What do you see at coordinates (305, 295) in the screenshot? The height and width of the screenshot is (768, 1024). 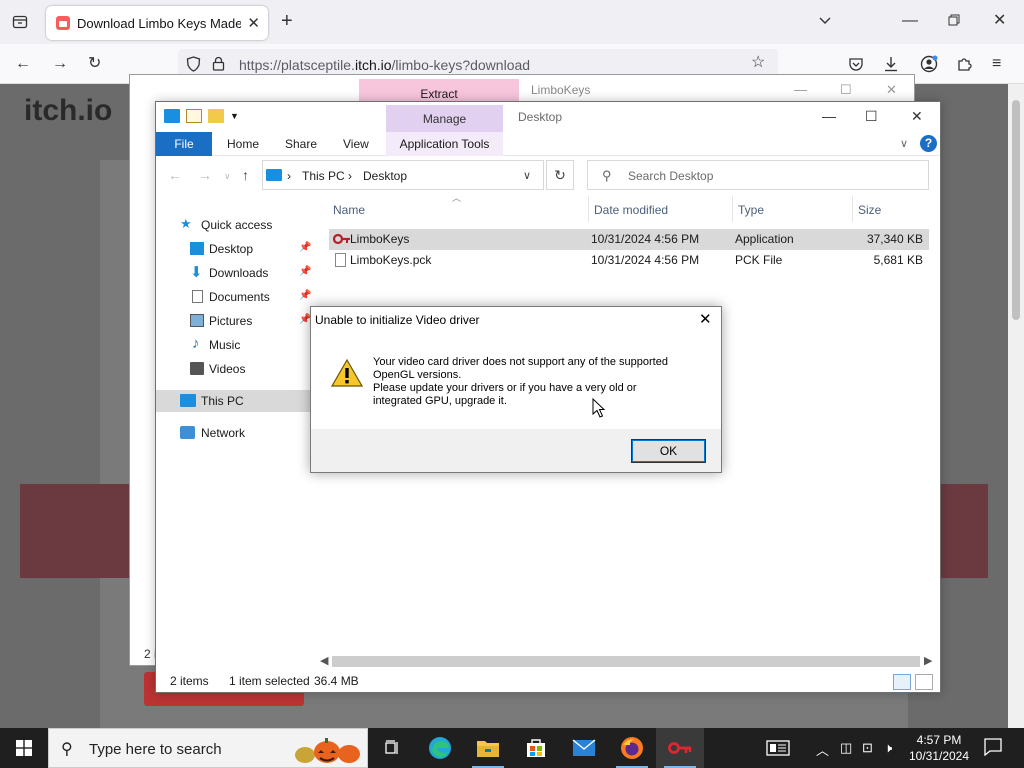 I see `pin-icon: 📌` at bounding box center [305, 295].